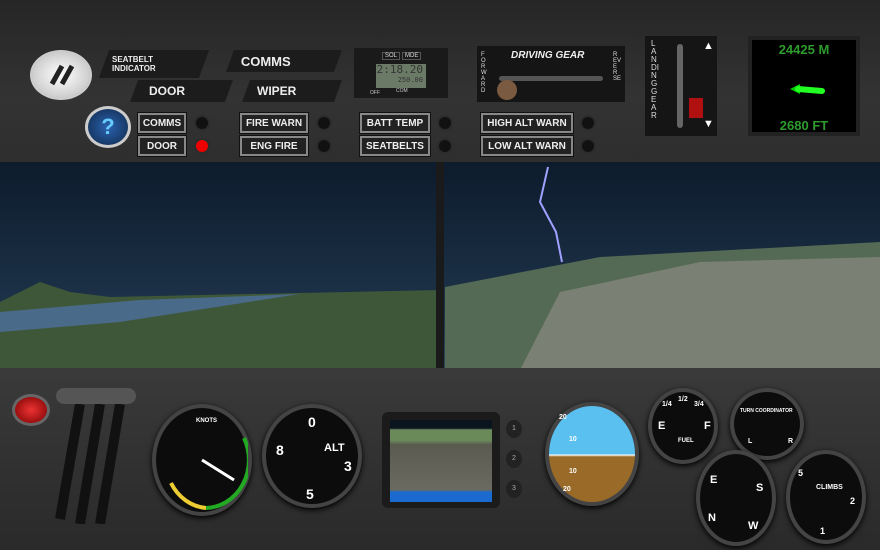  Describe the element at coordinates (445, 123) in the screenshot. I see `batt-temp-light` at that location.